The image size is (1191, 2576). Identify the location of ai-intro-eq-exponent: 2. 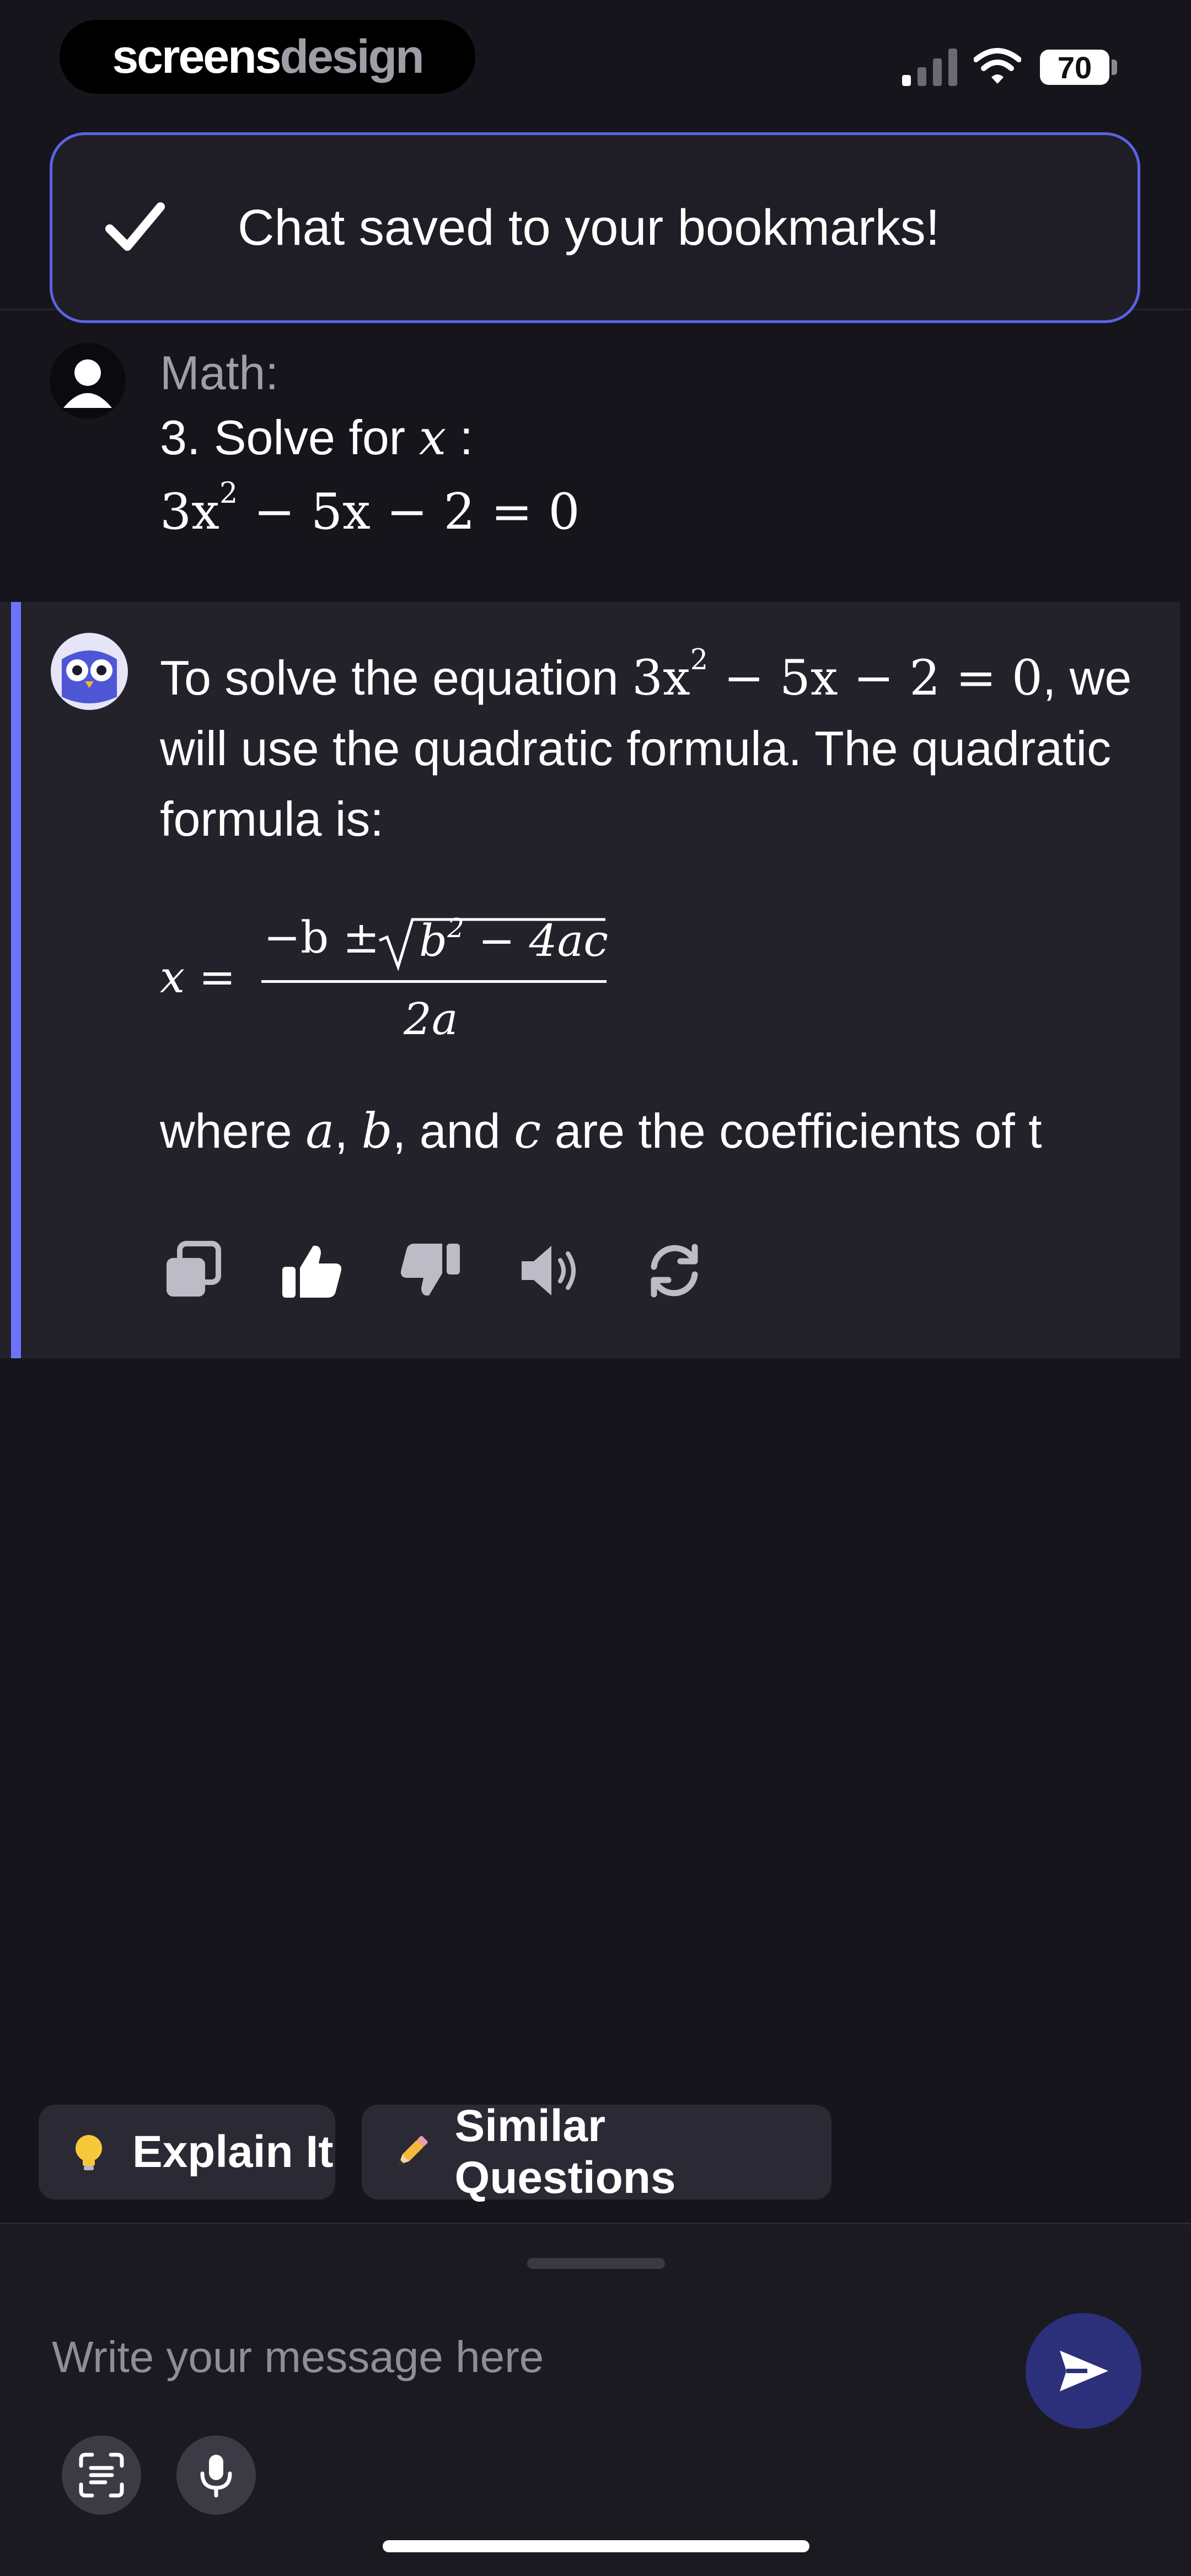
(699, 660).